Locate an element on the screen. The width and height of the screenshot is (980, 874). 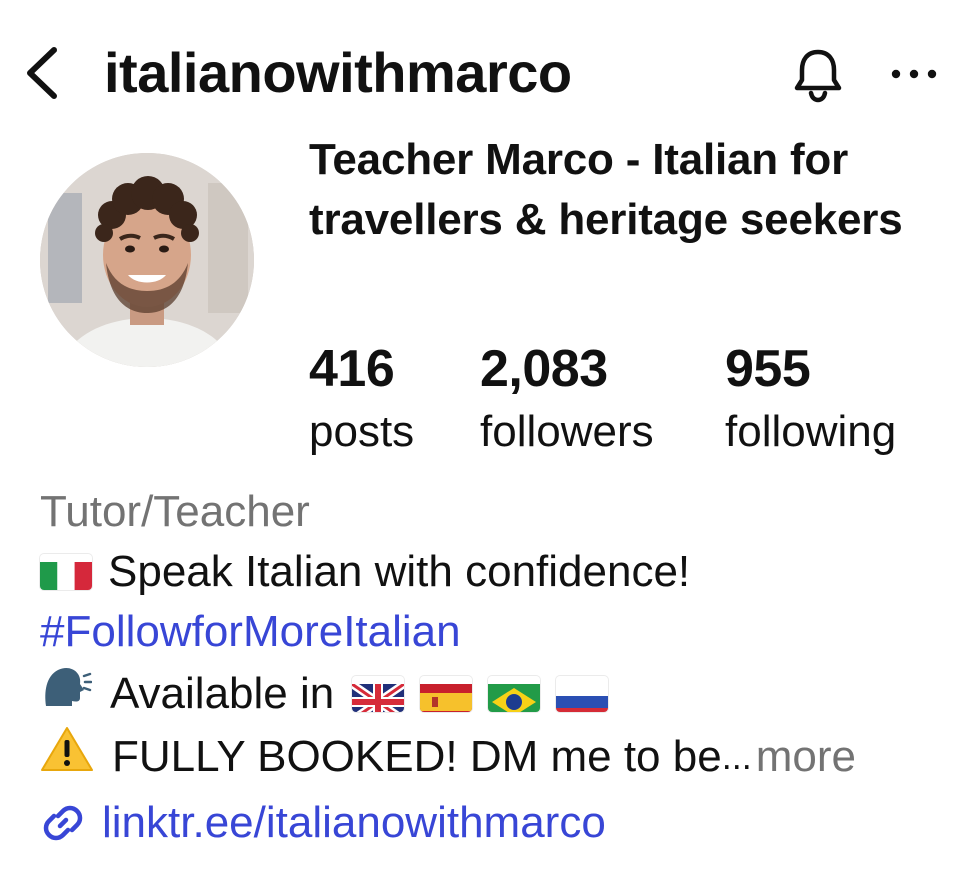
speaking-head-icon is located at coordinates (66, 694).